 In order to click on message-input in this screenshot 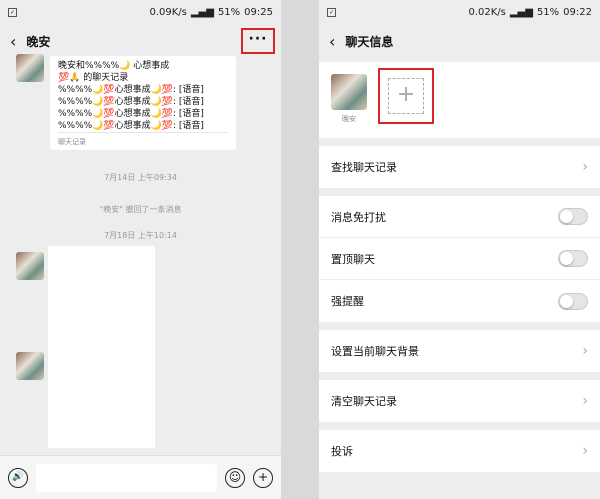, I will do `click(126, 477)`.